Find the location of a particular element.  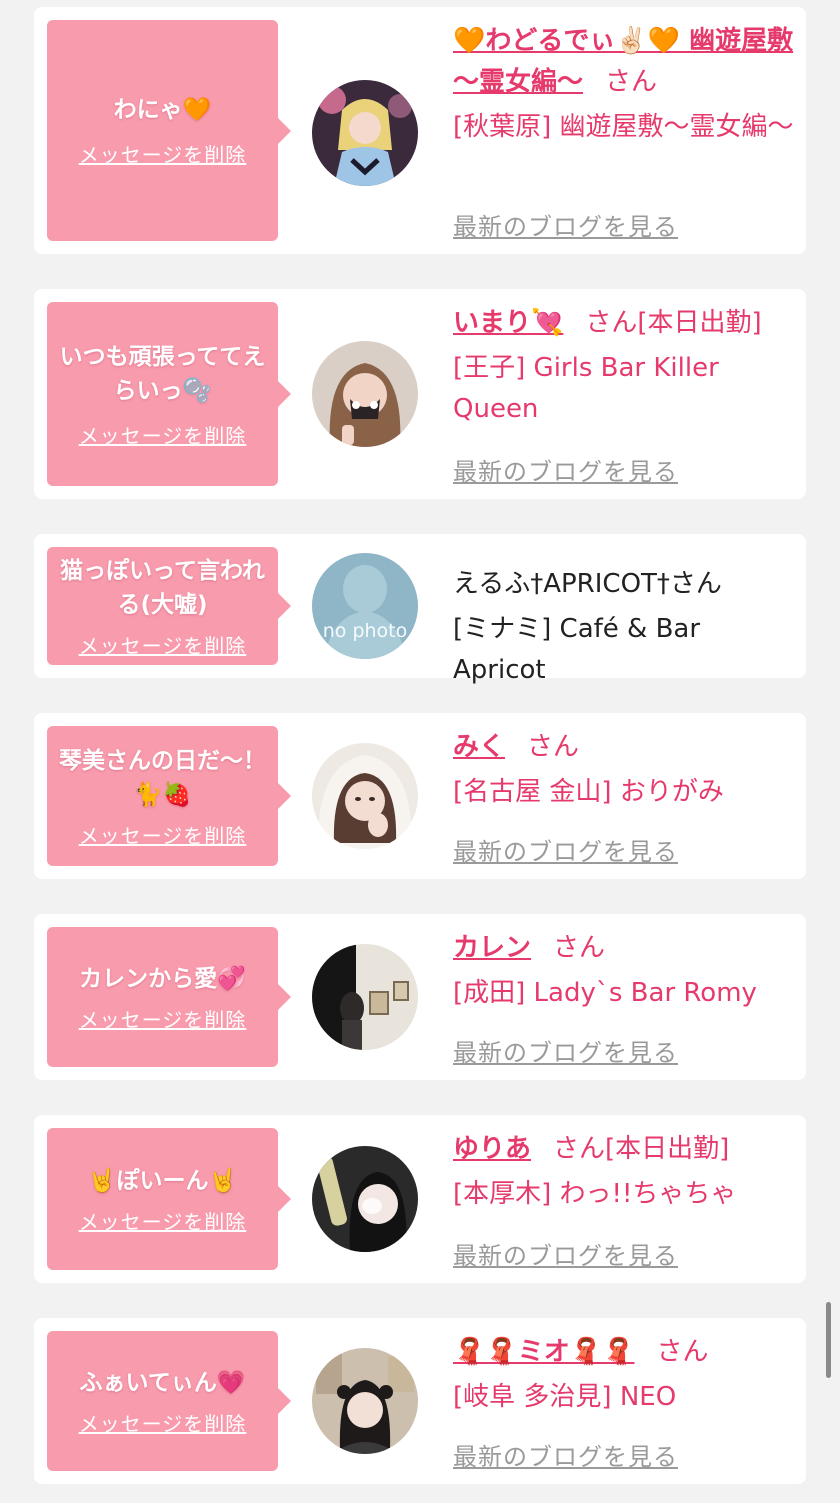

cast-name-link: みく is located at coordinates (479, 747).